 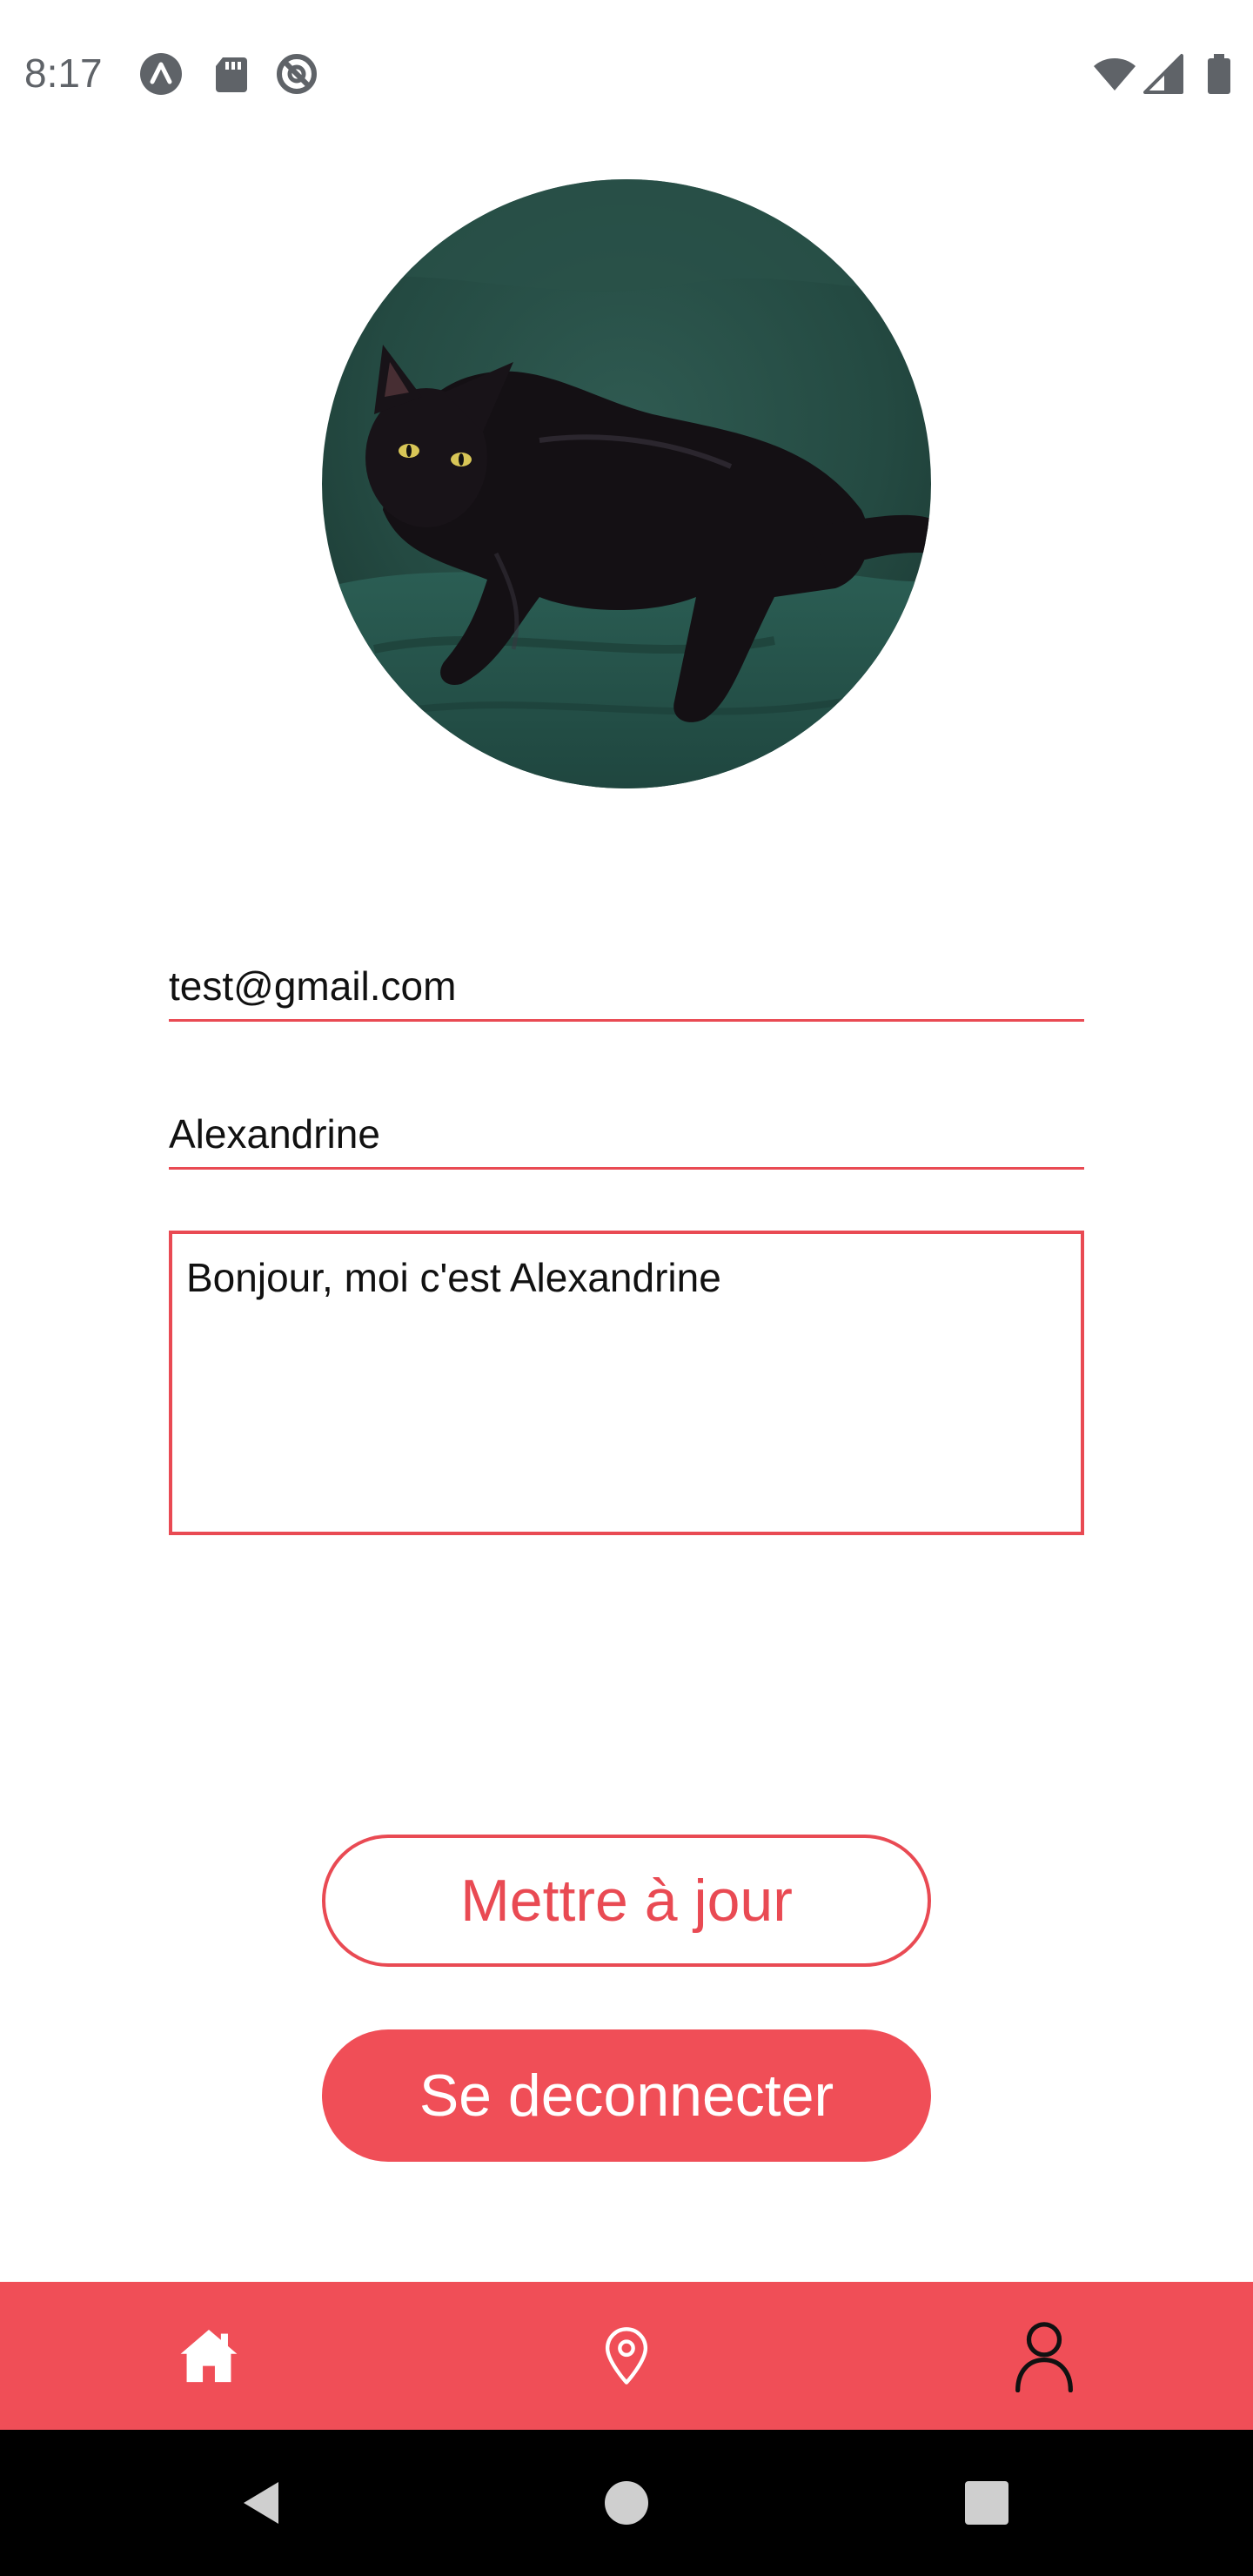 I want to click on nav-back-button, so click(x=261, y=2503).